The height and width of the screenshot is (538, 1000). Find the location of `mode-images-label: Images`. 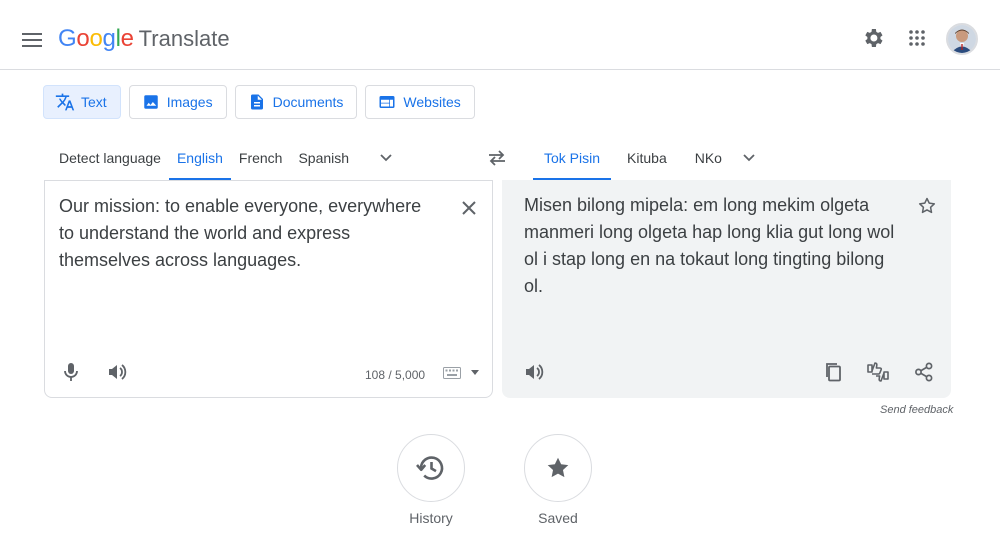

mode-images-label: Images is located at coordinates (189, 102).